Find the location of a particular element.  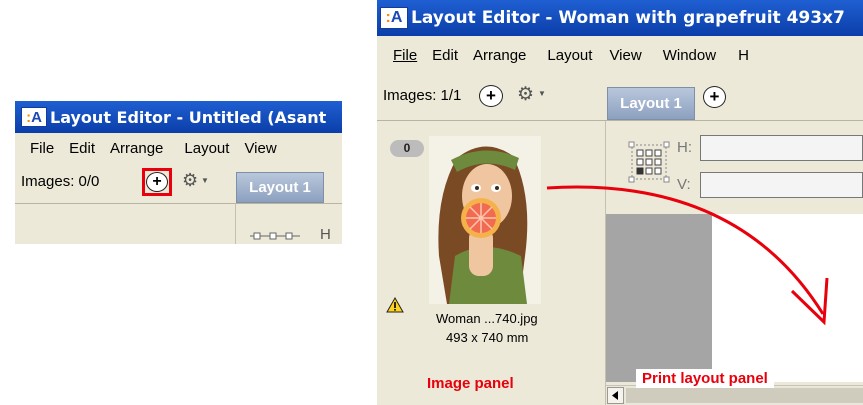

v-label: V: is located at coordinates (684, 184).